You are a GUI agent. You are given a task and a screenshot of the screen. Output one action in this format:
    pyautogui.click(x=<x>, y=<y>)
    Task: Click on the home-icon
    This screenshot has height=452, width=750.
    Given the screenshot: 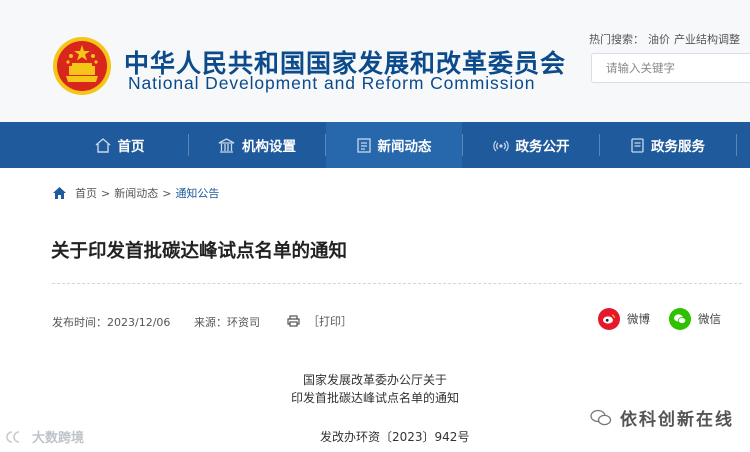 What is the action you would take?
    pyautogui.click(x=102, y=145)
    